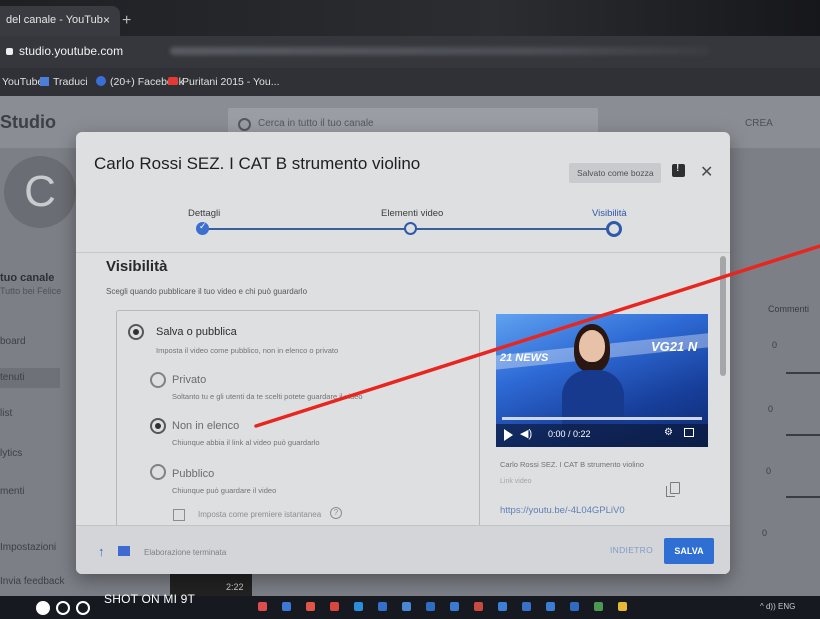  What do you see at coordinates (778, 606) in the screenshot?
I see `system-tray: ^ d)) ENG` at bounding box center [778, 606].